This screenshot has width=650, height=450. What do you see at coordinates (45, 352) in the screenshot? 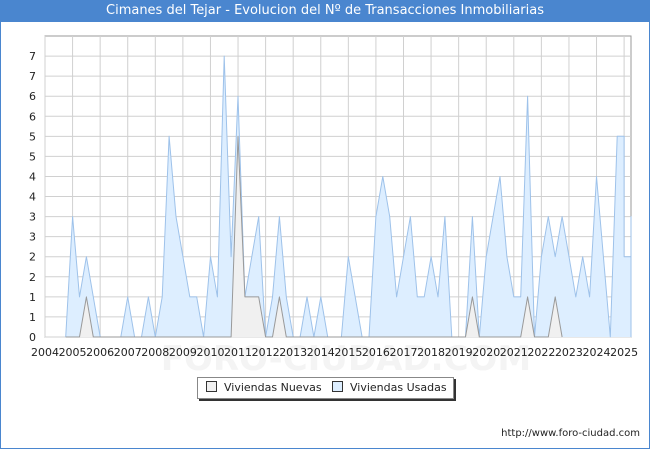
I see `x-tick-label: 2004` at bounding box center [45, 352].